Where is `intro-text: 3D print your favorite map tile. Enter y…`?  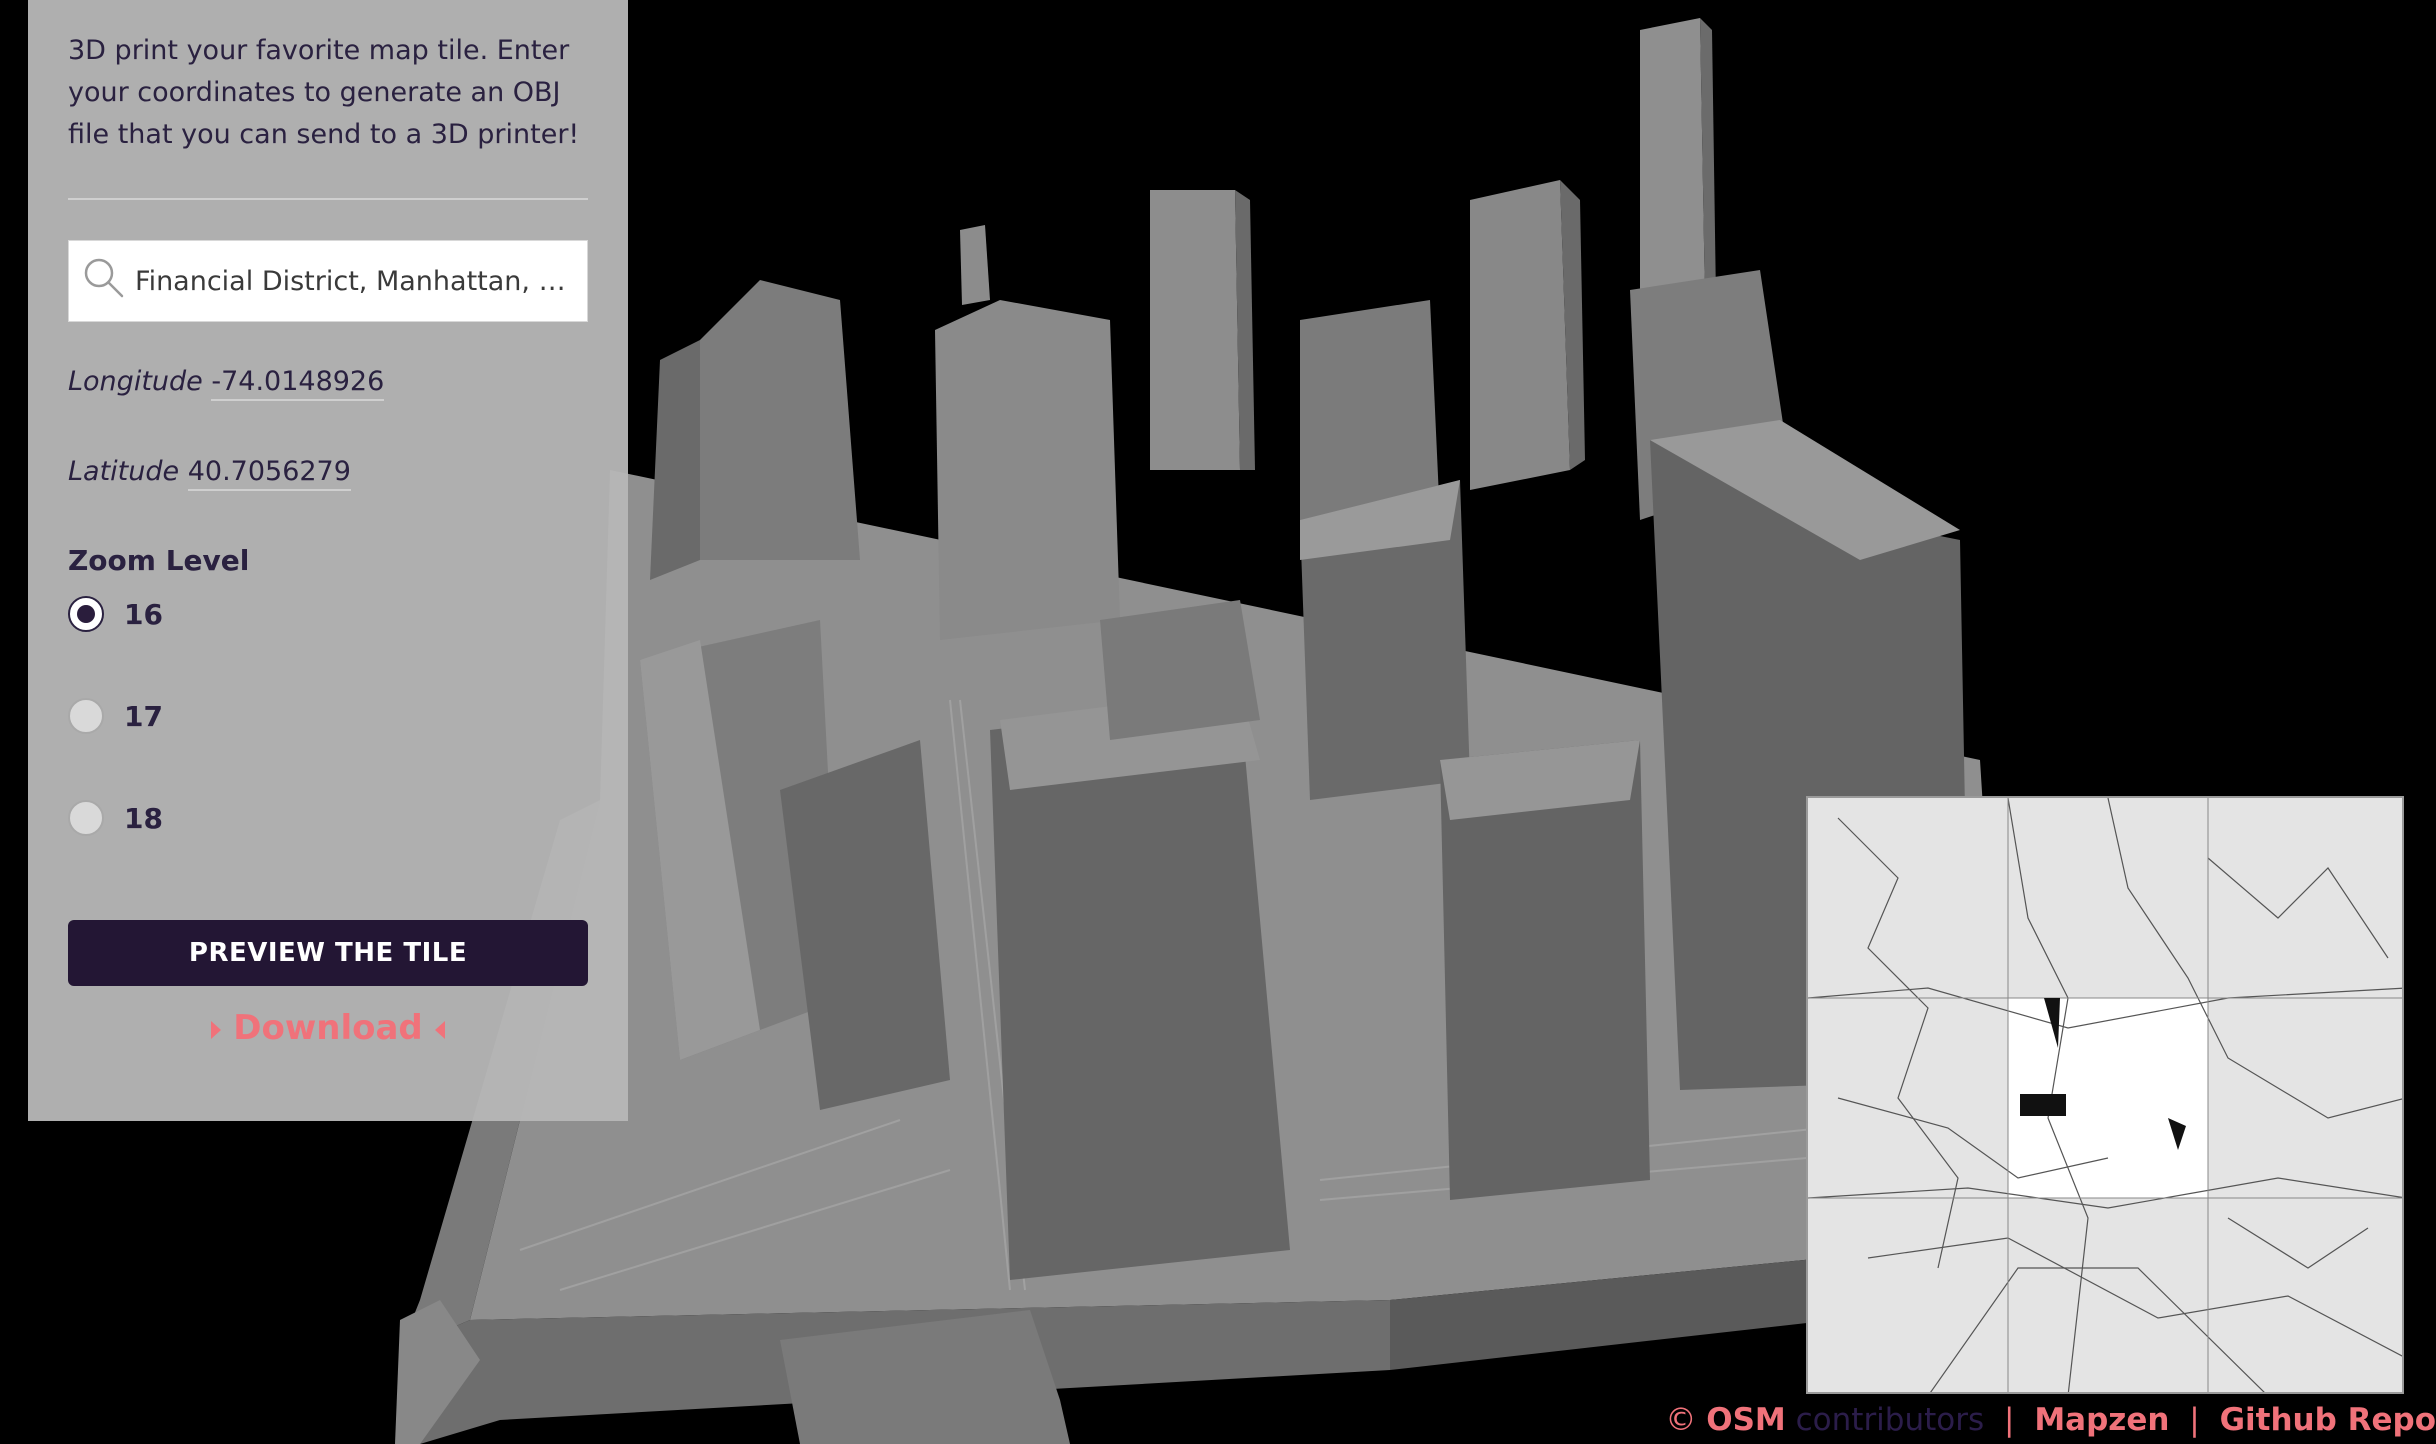
intro-text: 3D print your favorite map tile. Enter y… is located at coordinates (324, 92).